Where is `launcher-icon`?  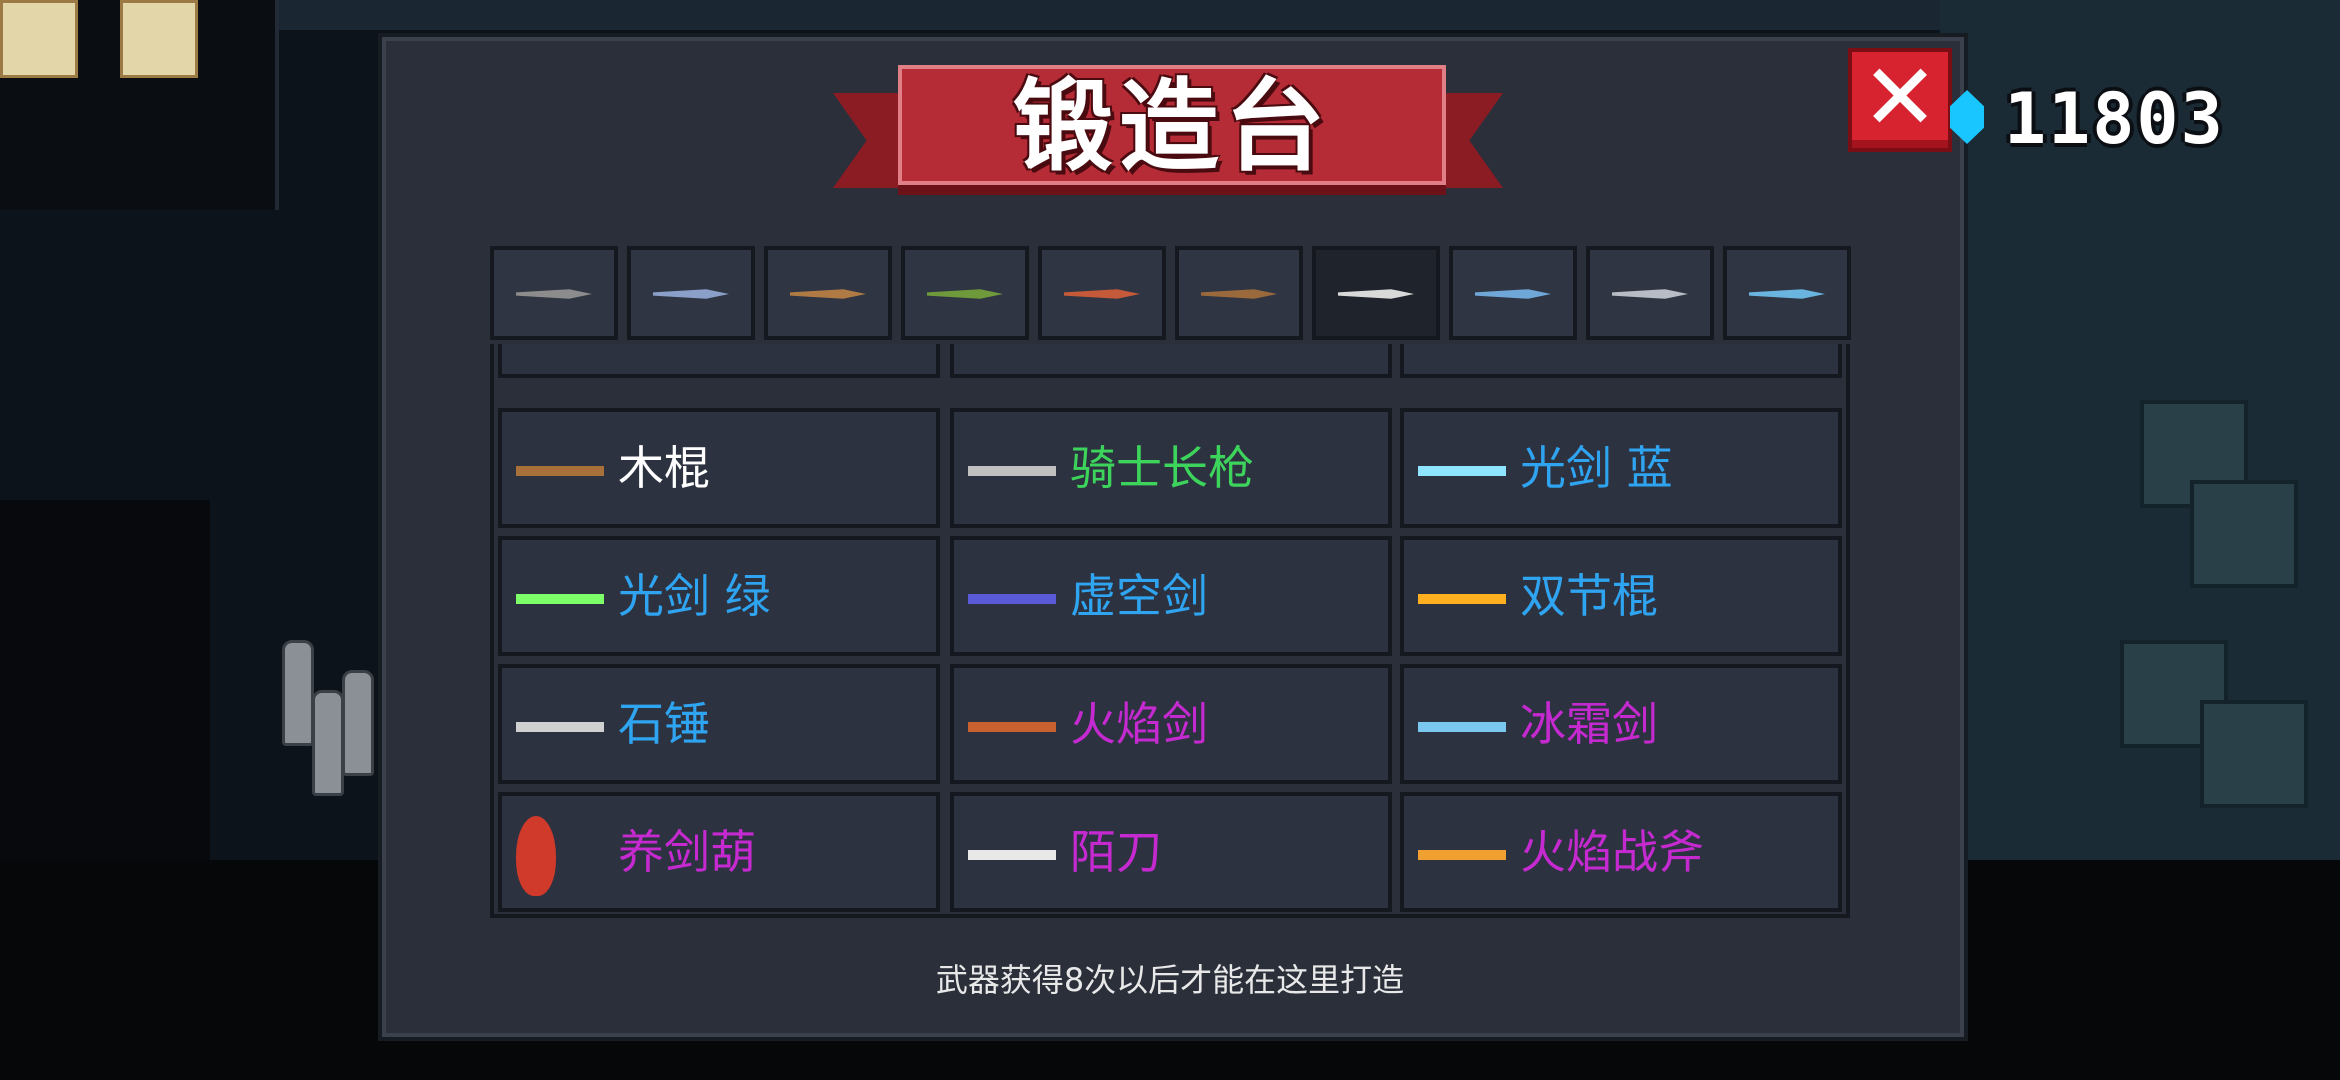
launcher-icon is located at coordinates (965, 294).